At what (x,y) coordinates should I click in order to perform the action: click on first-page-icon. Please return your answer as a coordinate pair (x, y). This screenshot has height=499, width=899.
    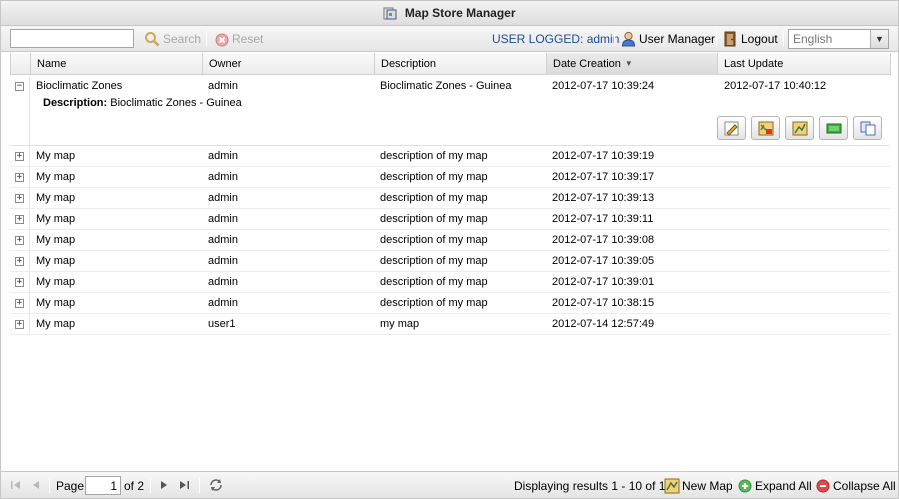
    Looking at the image, I should click on (16, 485).